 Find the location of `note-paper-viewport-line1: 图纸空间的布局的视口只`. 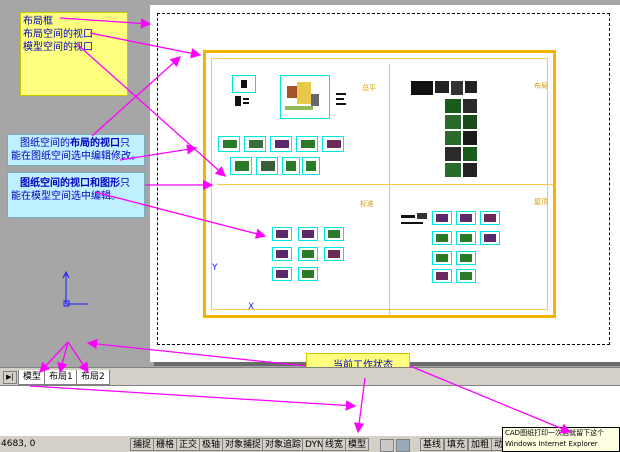

note-paper-viewport-line1: 图纸空间的布局的视口只 is located at coordinates (75, 143).